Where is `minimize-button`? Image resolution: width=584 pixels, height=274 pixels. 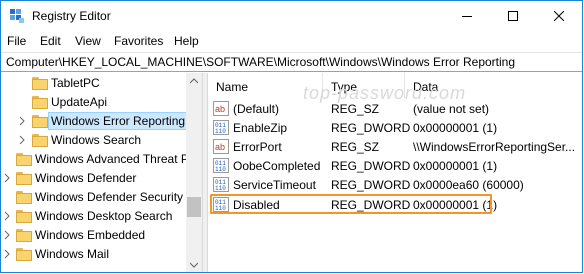 minimize-button is located at coordinates (467, 16).